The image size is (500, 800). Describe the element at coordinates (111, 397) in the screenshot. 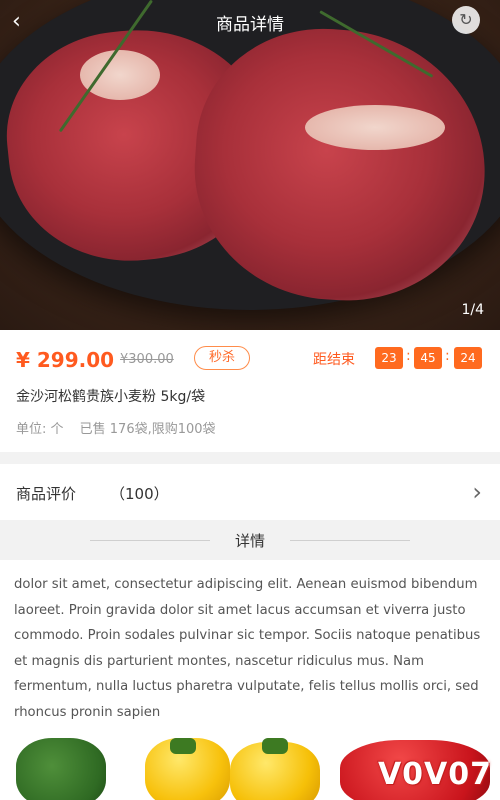

I see `product-name: 金沙河松鹤贵族小麦粉 5kg/袋` at that location.